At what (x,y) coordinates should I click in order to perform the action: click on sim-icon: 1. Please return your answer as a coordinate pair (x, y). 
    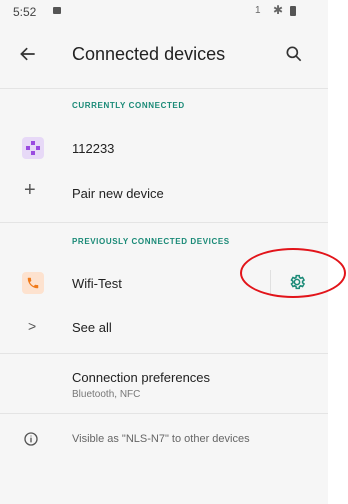
    Looking at the image, I should click on (258, 10).